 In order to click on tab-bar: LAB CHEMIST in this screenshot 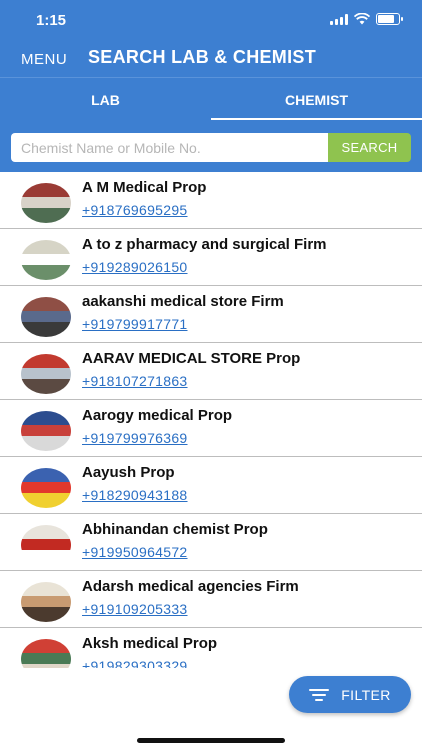, I will do `click(211, 99)`.